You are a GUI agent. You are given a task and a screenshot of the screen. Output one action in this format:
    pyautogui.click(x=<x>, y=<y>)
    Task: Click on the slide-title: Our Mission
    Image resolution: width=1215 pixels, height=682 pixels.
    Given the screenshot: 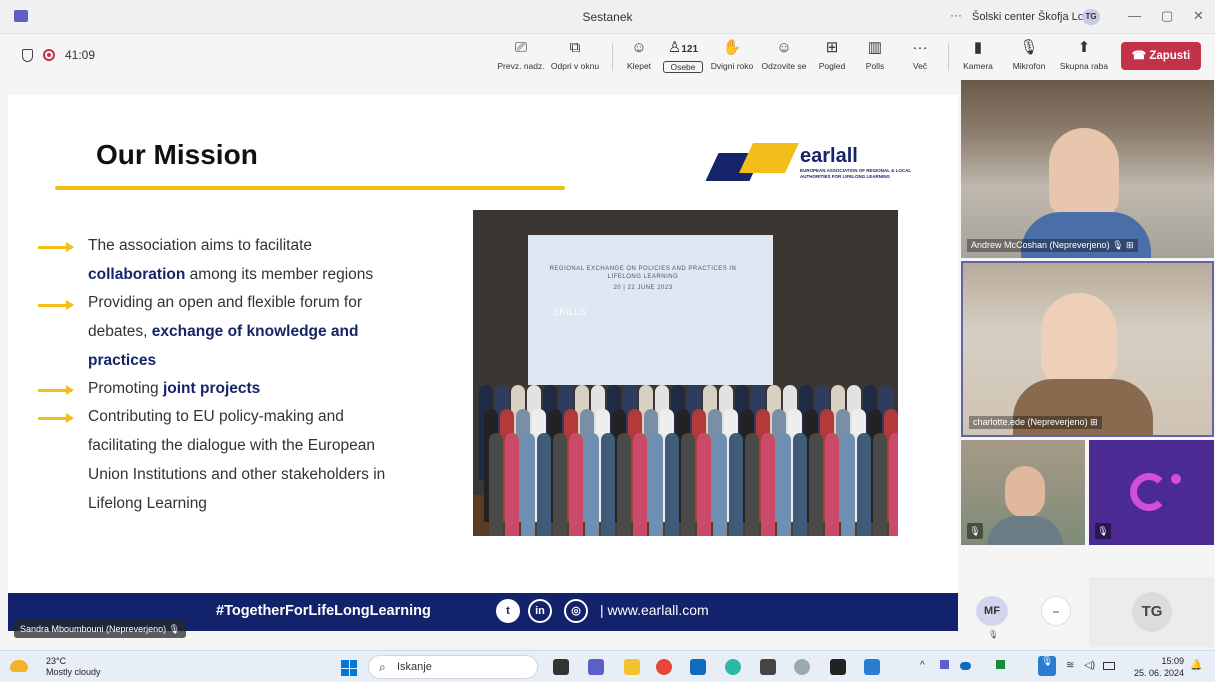 What is the action you would take?
    pyautogui.click(x=177, y=154)
    